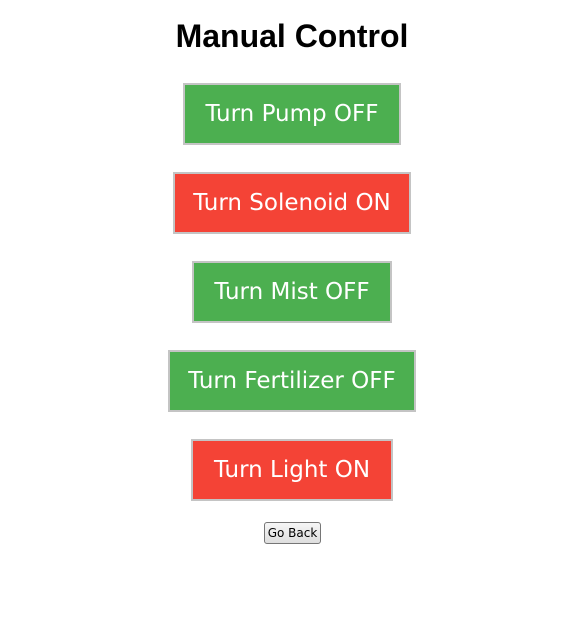 The image size is (563, 617). What do you see at coordinates (292, 203) in the screenshot?
I see `solenoid-toggle-button: Turn Solenoid ON` at bounding box center [292, 203].